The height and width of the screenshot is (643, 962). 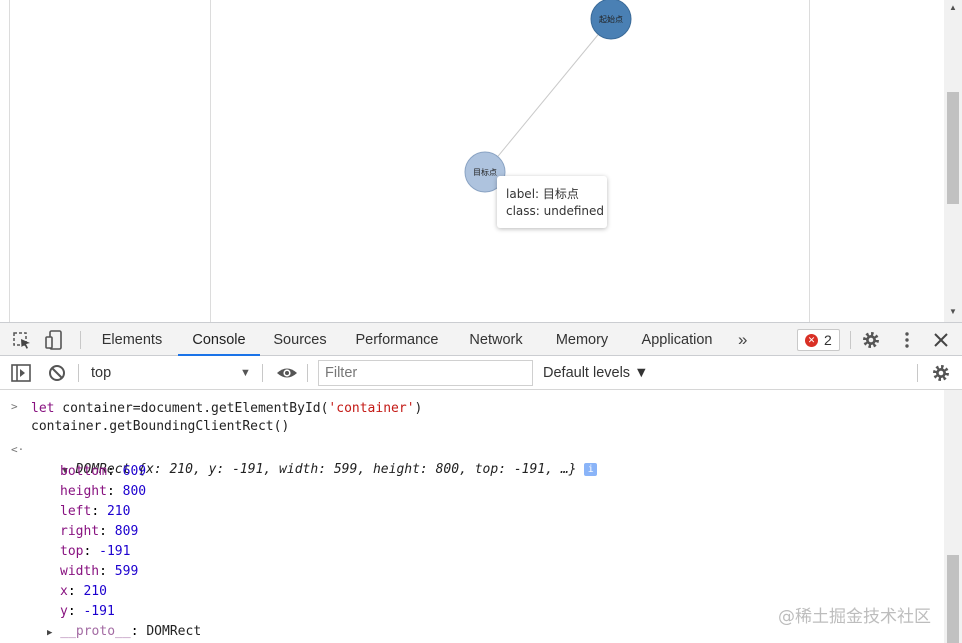 I want to click on proto-row: ▶ __proto__: DOMRect, so click(x=124, y=632).